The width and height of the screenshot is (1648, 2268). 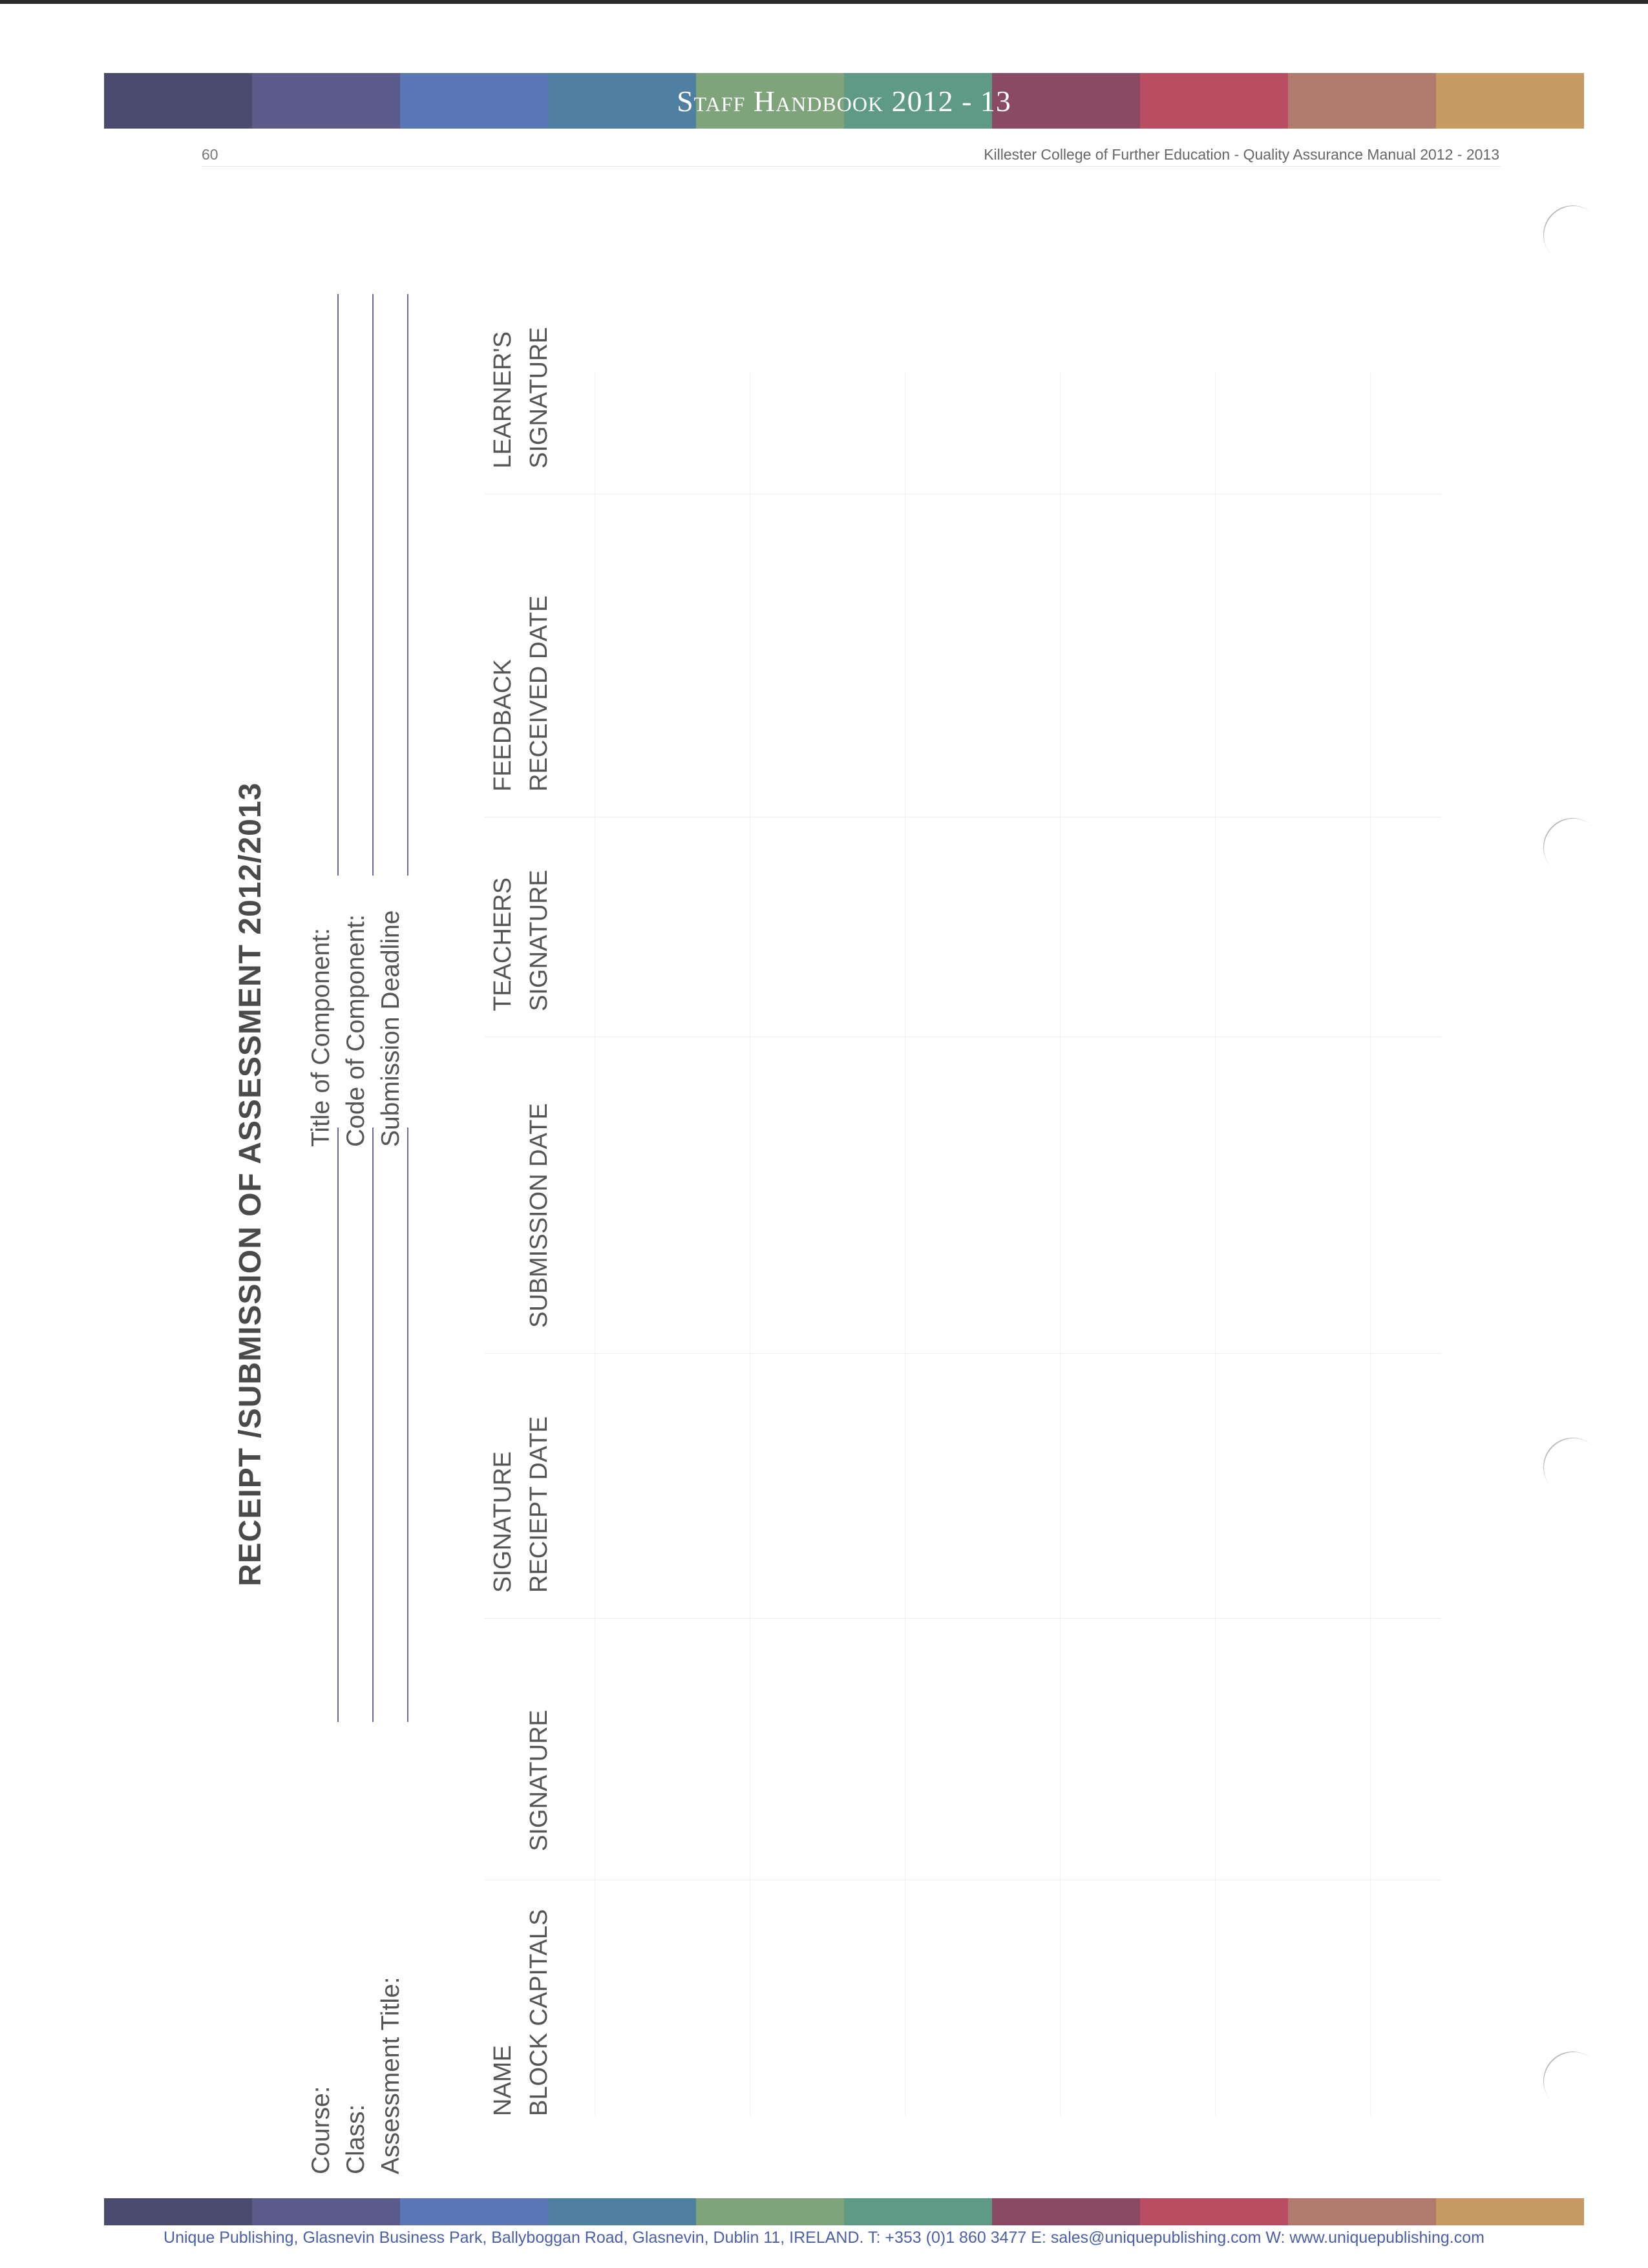 What do you see at coordinates (844, 101) in the screenshot?
I see `handbook-title: Staff Handbook 2012 - 13` at bounding box center [844, 101].